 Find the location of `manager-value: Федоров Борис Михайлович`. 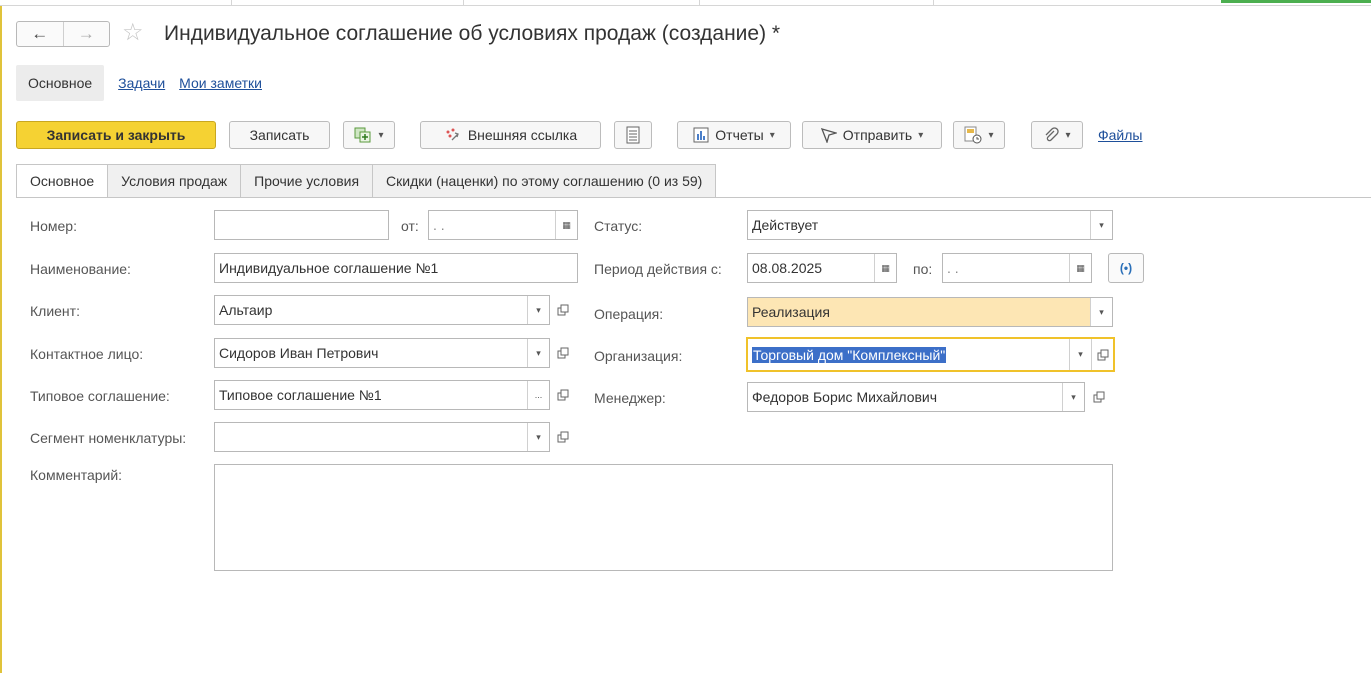

manager-value: Федоров Борис Михайлович is located at coordinates (845, 397).